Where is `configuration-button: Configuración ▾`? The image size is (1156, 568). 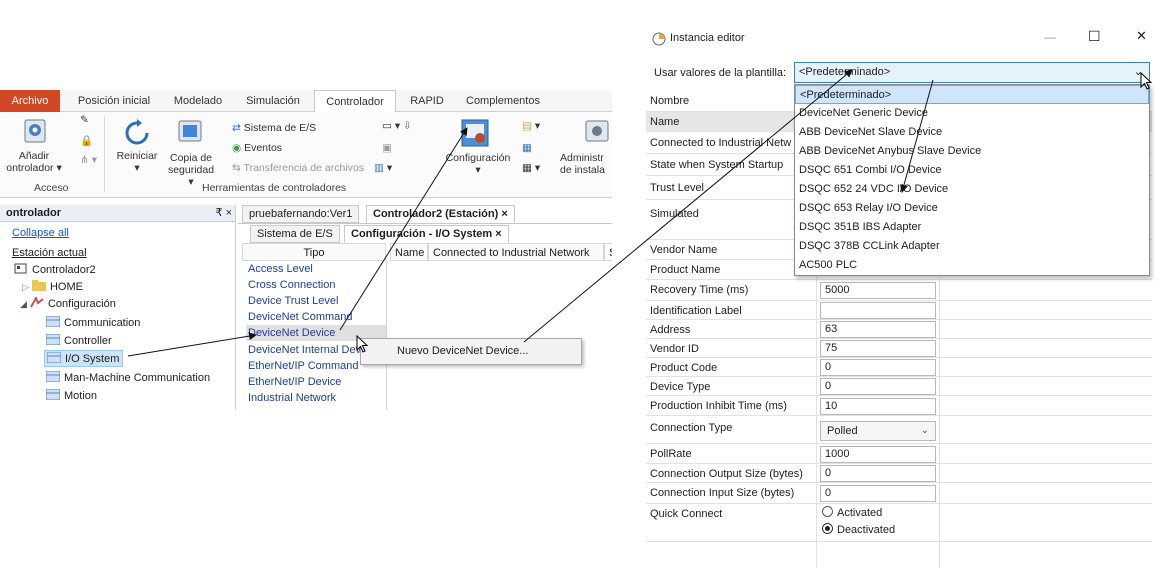
configuration-button: Configuración ▾ is located at coordinates (478, 164).